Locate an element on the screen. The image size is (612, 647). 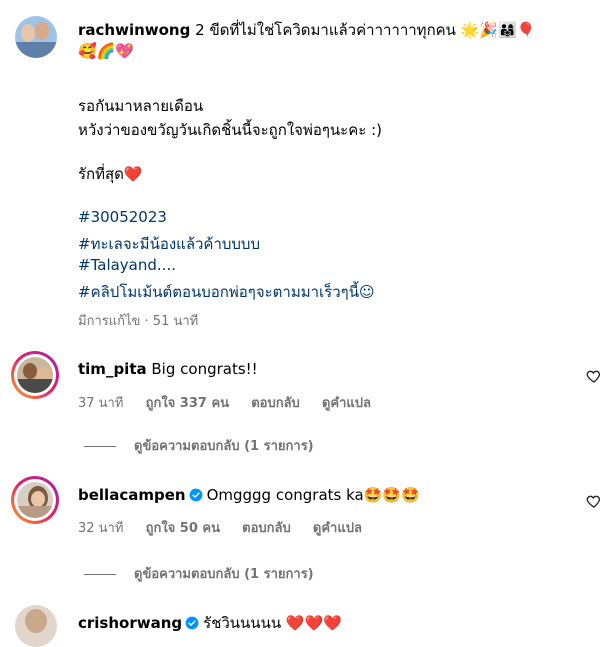
comment-body: bellacampen Omgggg congrats ka🤩🤩🤩 is located at coordinates (249, 495).